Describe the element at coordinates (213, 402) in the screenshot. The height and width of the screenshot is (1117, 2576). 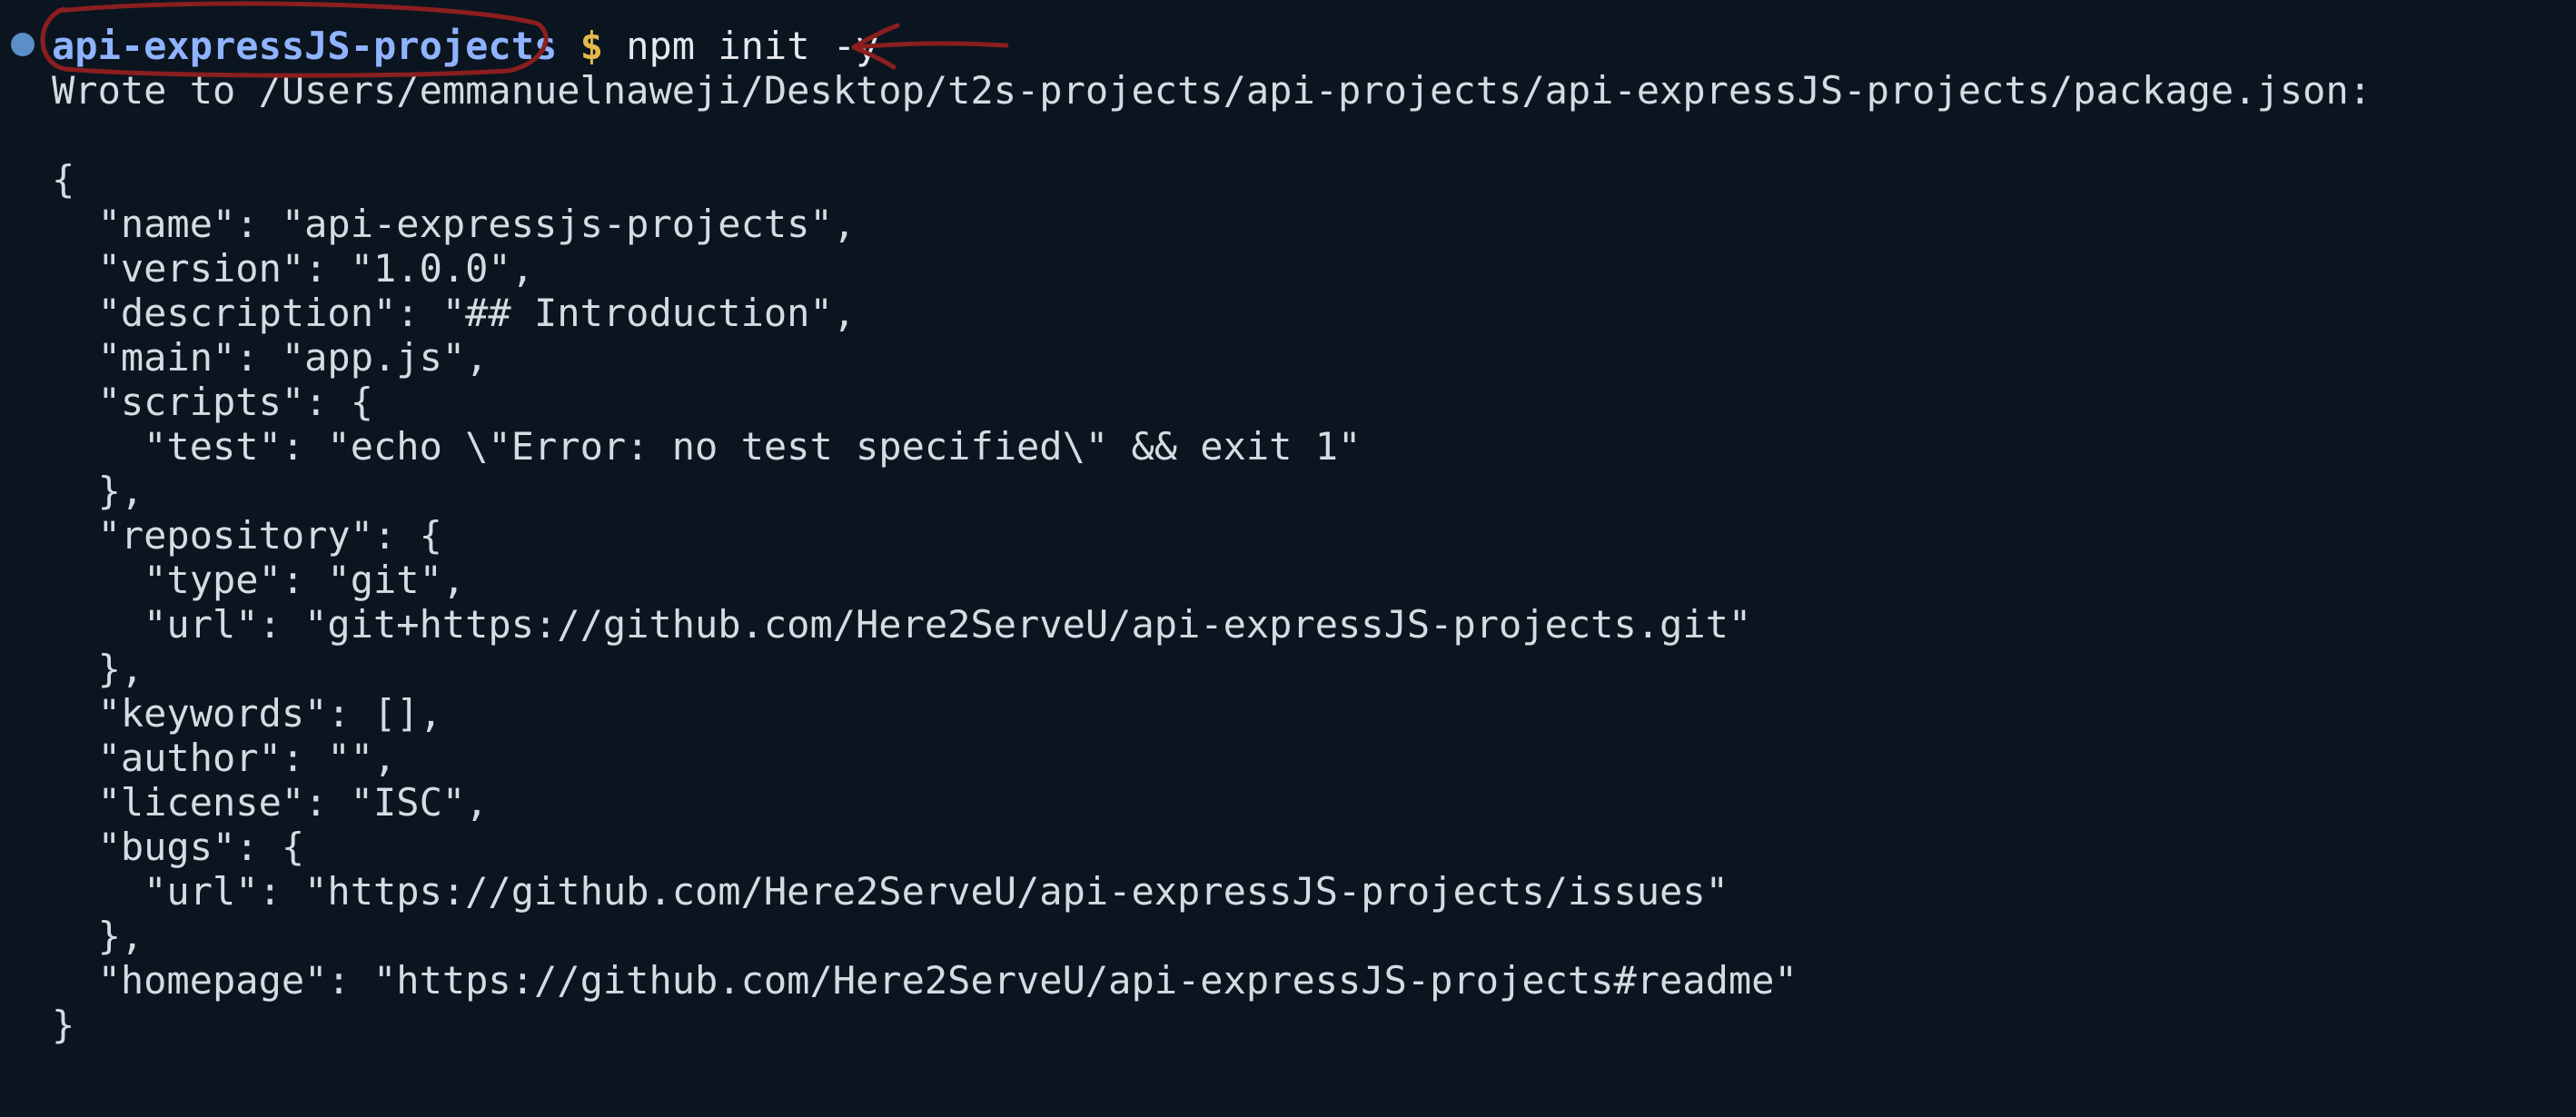
I see `output-line: "scripts": {` at that location.